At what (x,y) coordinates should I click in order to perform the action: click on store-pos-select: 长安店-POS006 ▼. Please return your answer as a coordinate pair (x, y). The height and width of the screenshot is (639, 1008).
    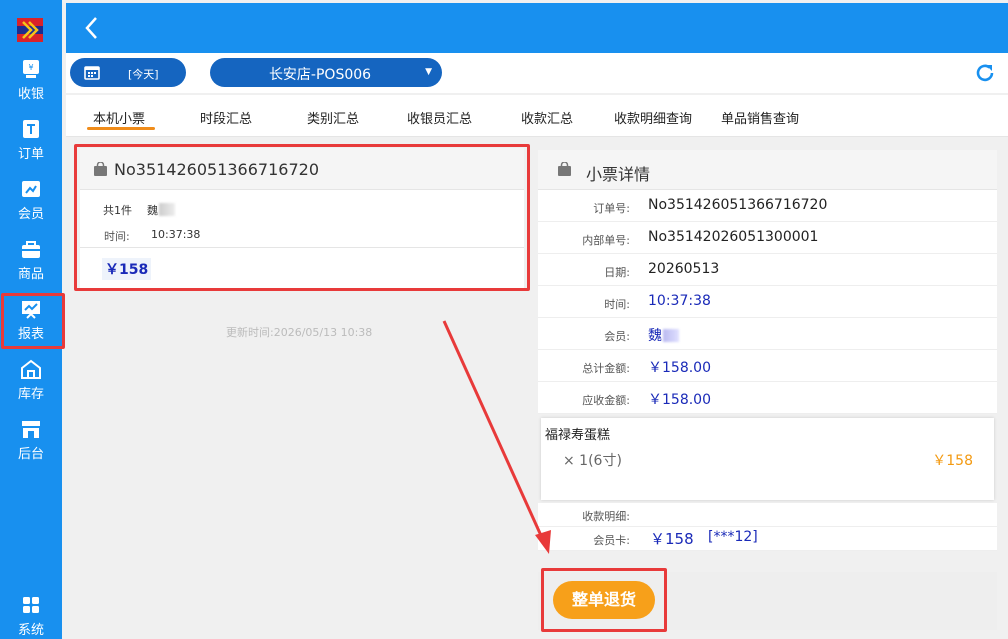
    Looking at the image, I should click on (326, 72).